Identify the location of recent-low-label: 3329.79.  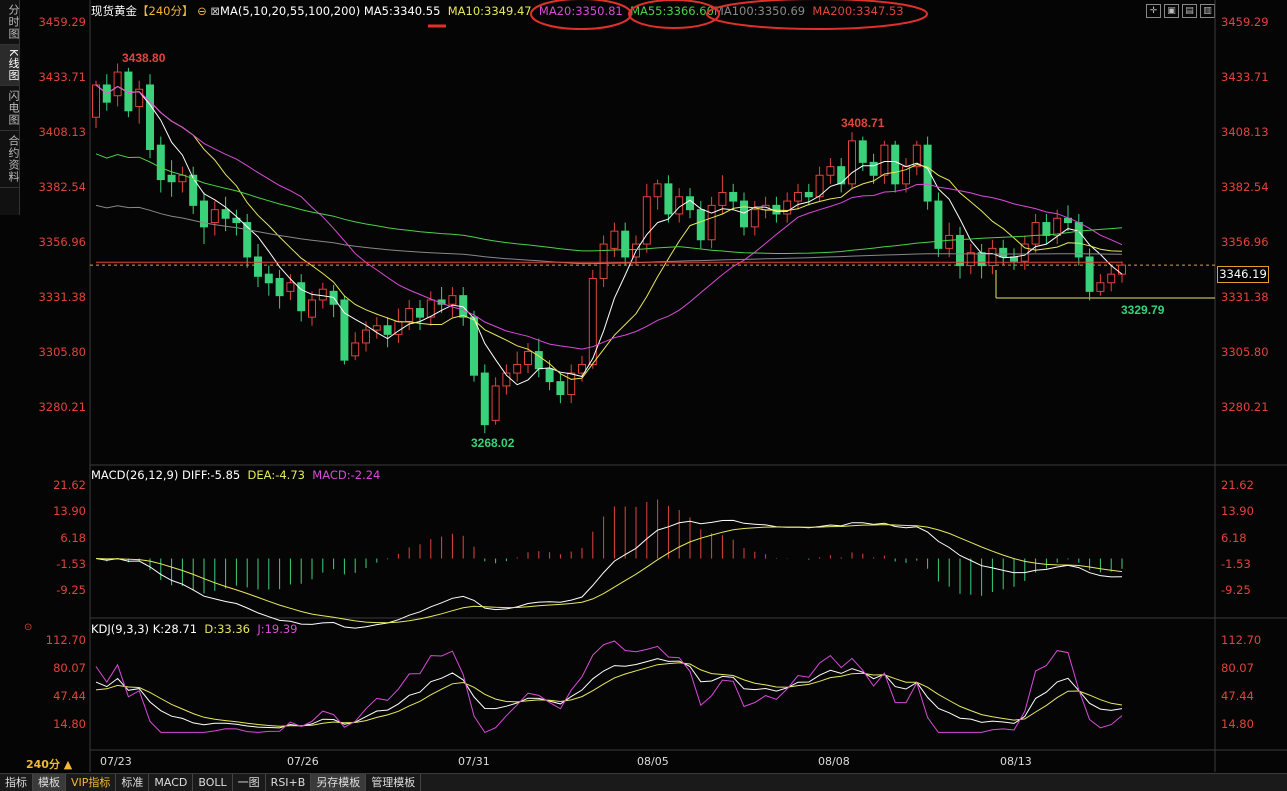
(1143, 310).